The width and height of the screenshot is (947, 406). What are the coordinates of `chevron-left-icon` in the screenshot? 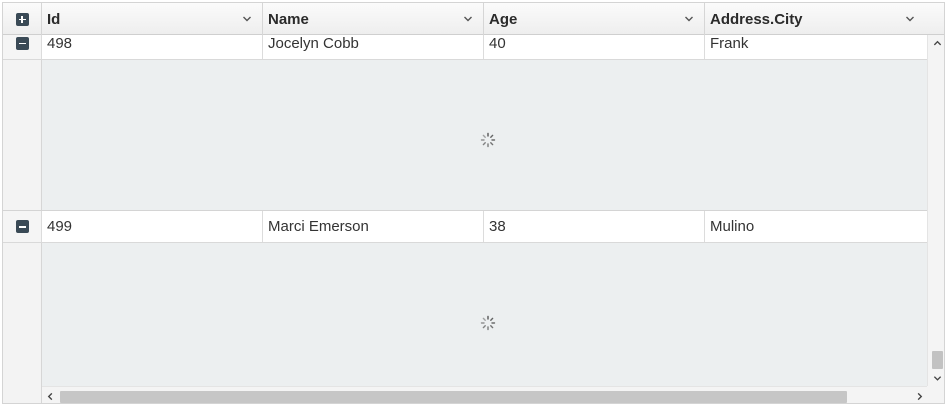 It's located at (49, 396).